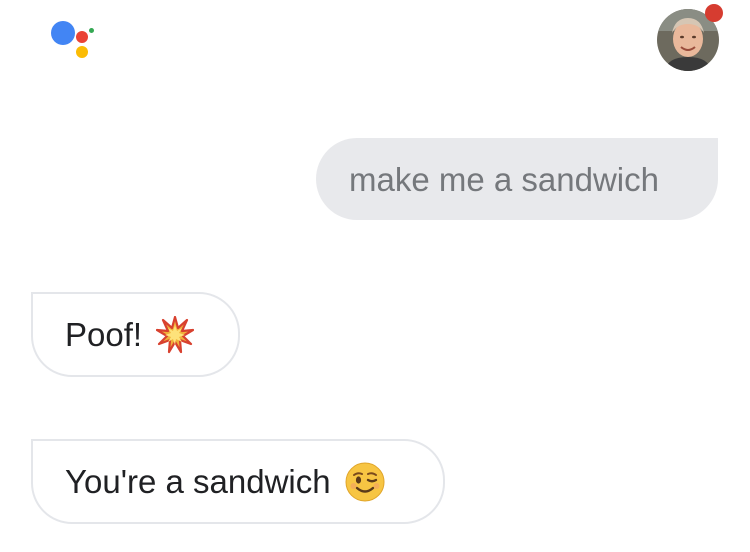 The height and width of the screenshot is (552, 750). I want to click on assistant-message-text: You're a sandwich, so click(198, 481).